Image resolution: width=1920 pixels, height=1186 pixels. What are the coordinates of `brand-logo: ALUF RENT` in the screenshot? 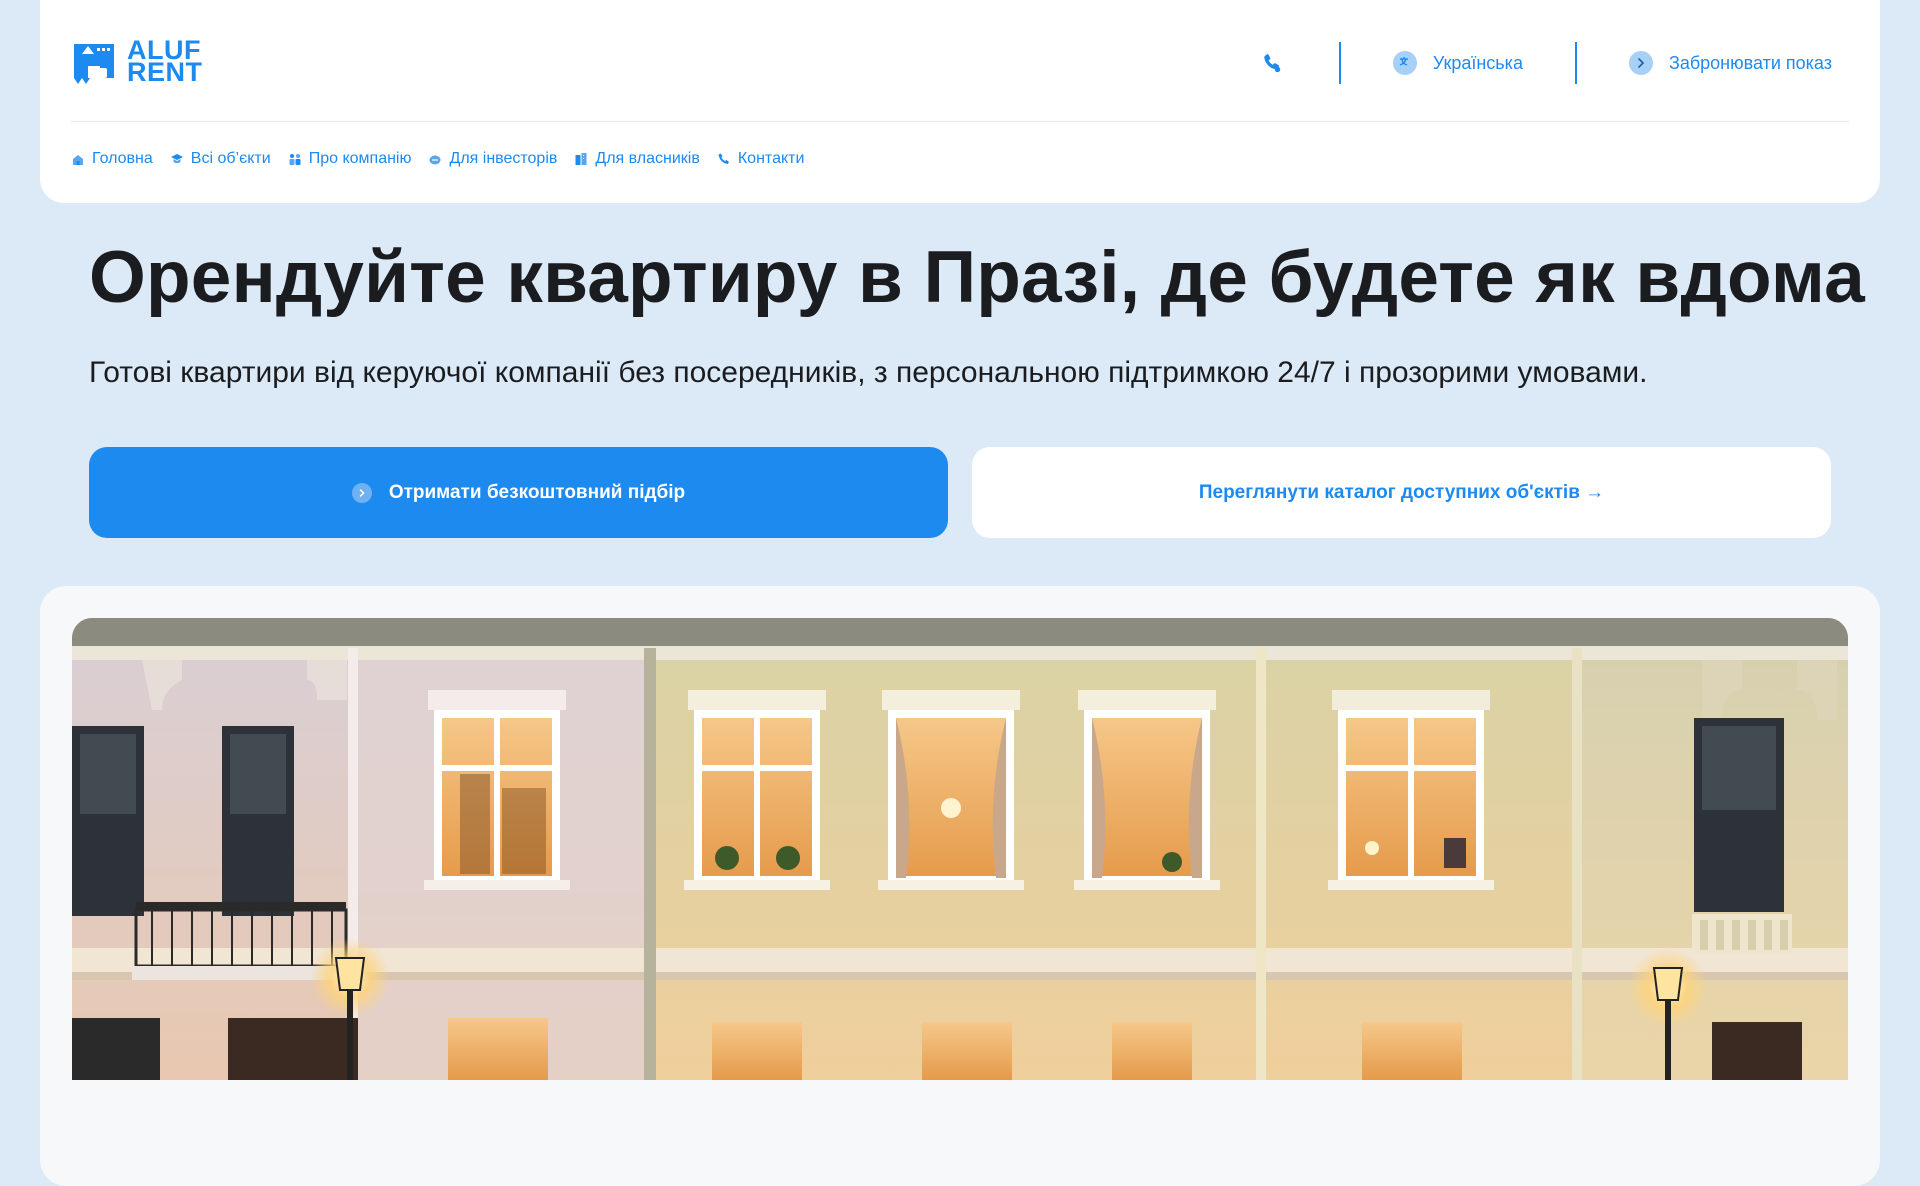 It's located at (137, 62).